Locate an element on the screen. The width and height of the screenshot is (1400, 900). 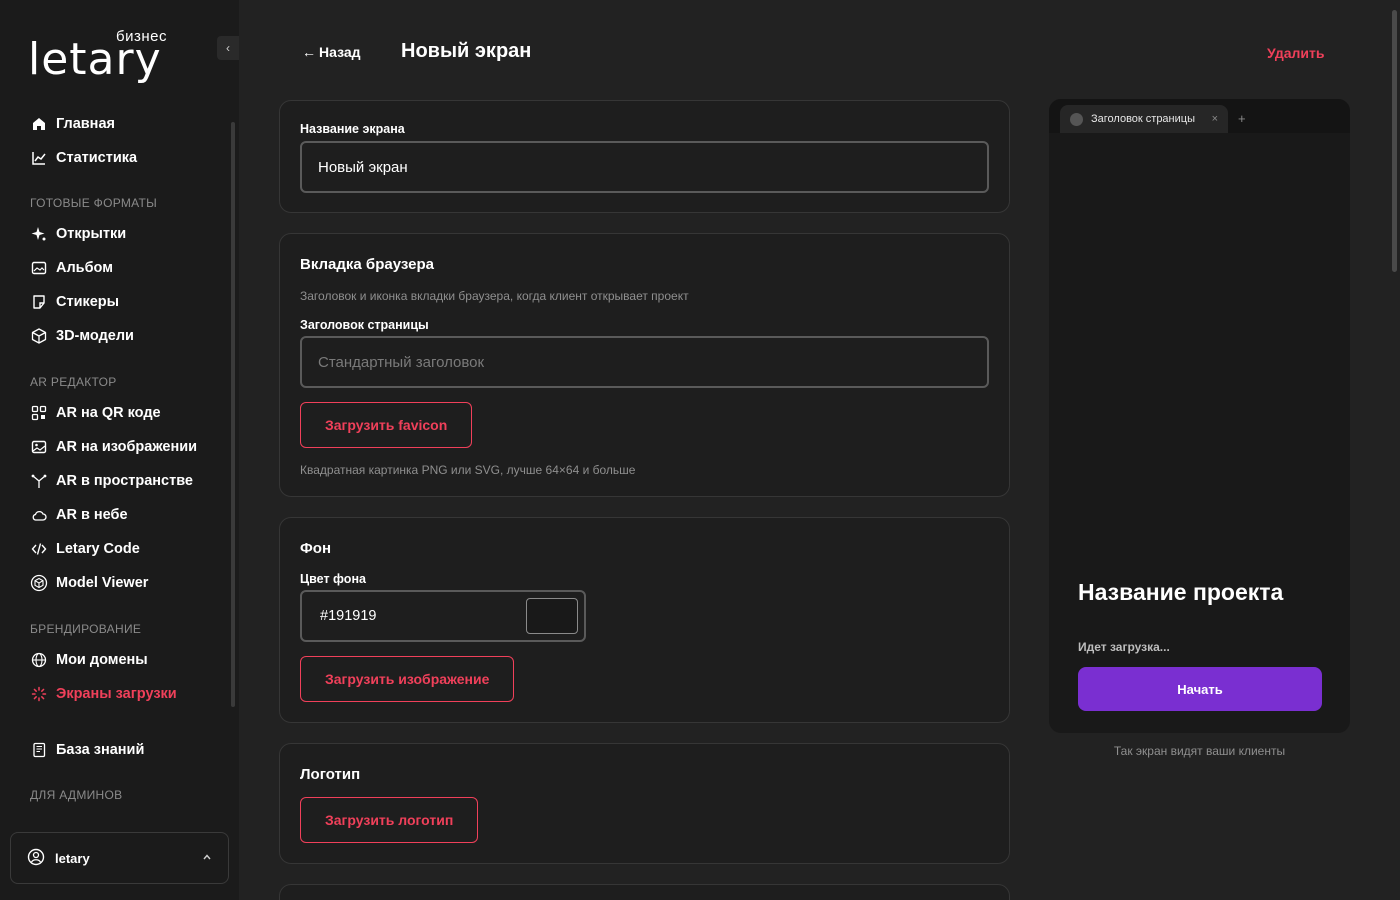
sidebar-item-label: Альбом is located at coordinates (84, 268).